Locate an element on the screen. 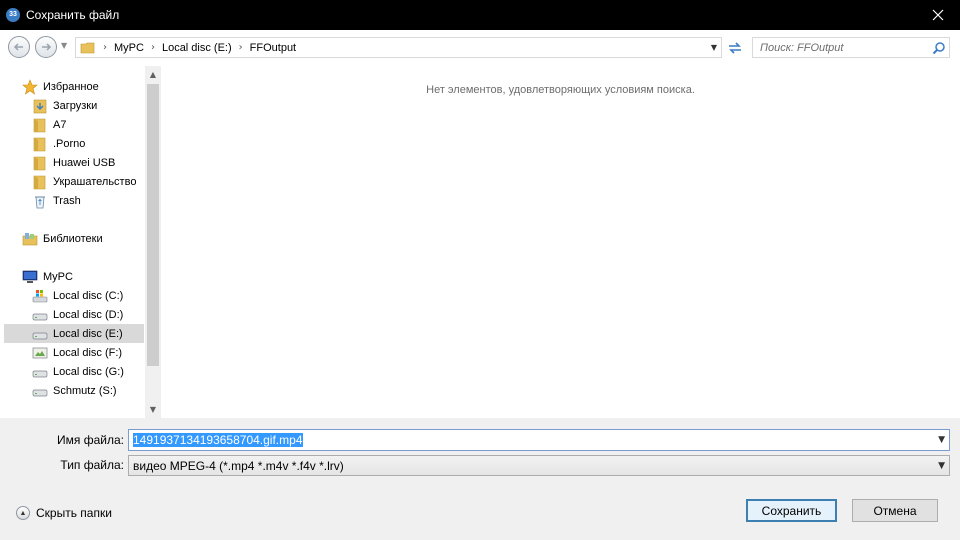 The image size is (960, 540). search-box is located at coordinates (851, 47).